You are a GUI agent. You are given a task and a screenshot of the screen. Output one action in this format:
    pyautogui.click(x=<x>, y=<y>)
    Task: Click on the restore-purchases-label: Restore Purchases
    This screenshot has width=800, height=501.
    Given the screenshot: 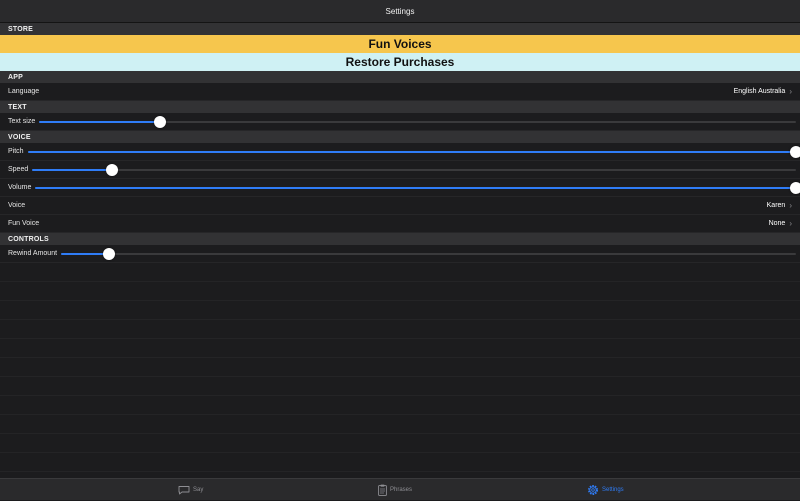 What is the action you would take?
    pyautogui.click(x=400, y=62)
    